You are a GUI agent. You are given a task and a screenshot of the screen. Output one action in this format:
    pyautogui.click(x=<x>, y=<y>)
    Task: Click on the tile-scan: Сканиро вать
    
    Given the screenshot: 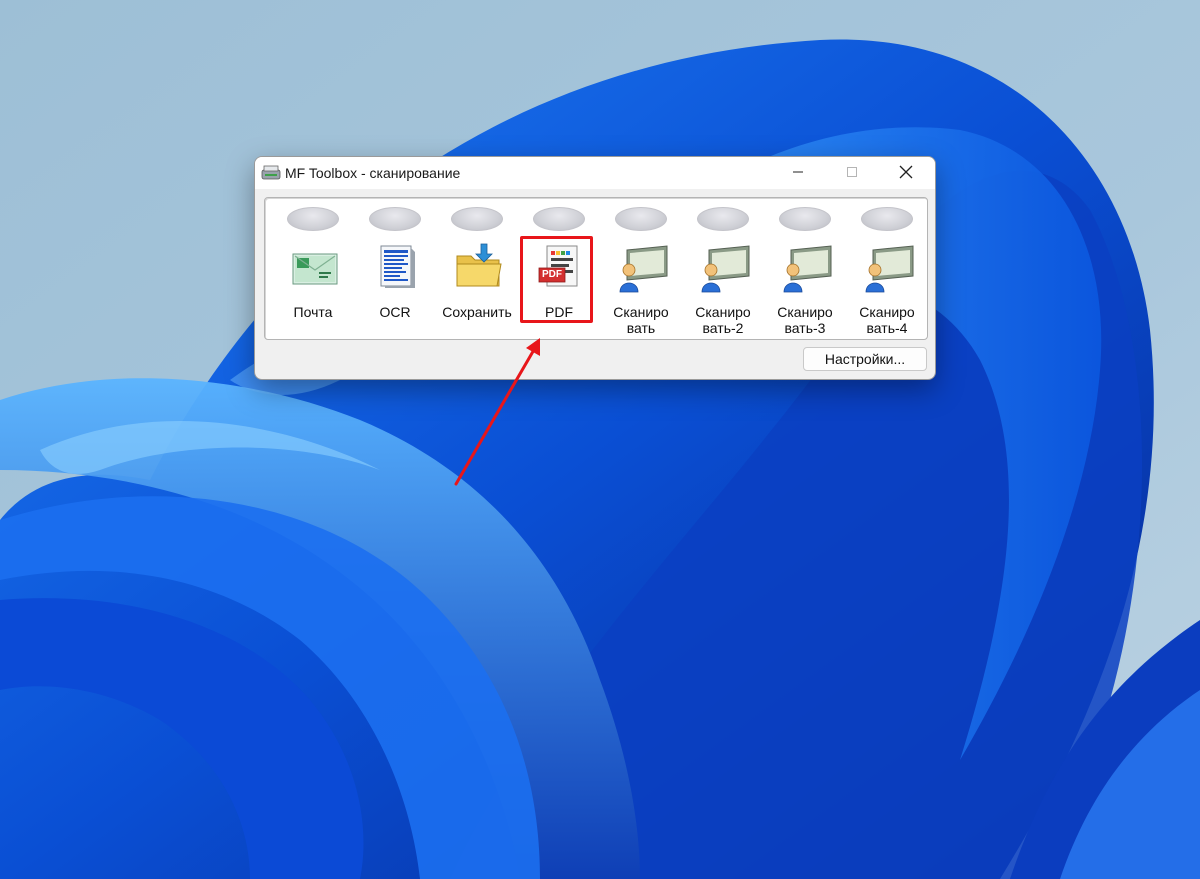 What is the action you would take?
    pyautogui.click(x=641, y=272)
    